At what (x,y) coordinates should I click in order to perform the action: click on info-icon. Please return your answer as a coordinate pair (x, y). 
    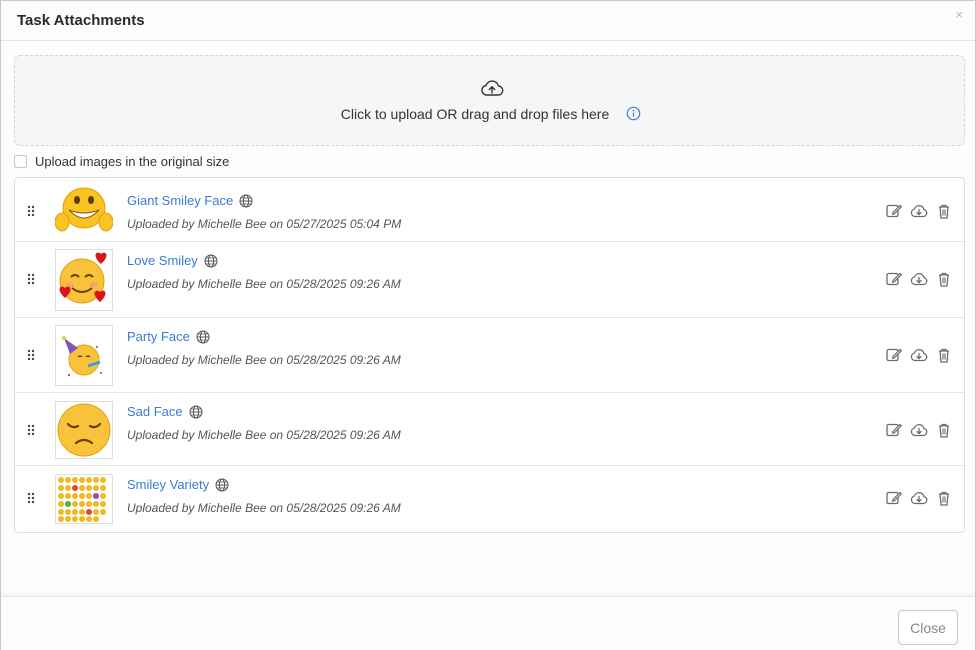
    Looking at the image, I should click on (633, 113).